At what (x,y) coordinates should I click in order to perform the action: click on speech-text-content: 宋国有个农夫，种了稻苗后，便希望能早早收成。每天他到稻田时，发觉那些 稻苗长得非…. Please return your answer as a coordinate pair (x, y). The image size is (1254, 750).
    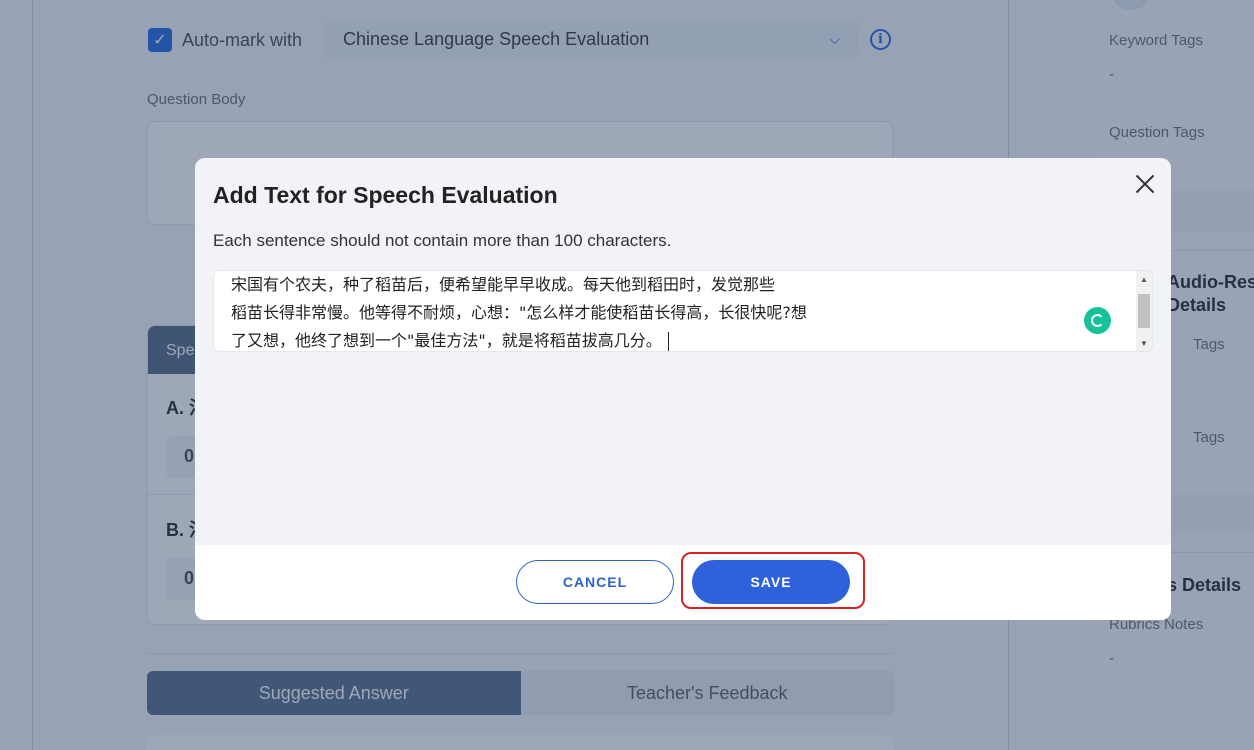
    Looking at the image, I should click on (519, 312).